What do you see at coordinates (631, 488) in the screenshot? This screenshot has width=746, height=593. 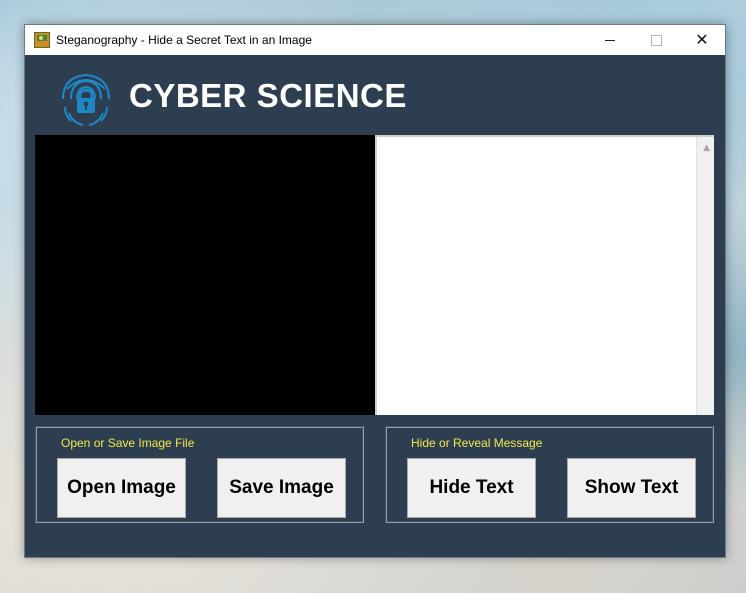 I see `show-text-button: Show Text` at bounding box center [631, 488].